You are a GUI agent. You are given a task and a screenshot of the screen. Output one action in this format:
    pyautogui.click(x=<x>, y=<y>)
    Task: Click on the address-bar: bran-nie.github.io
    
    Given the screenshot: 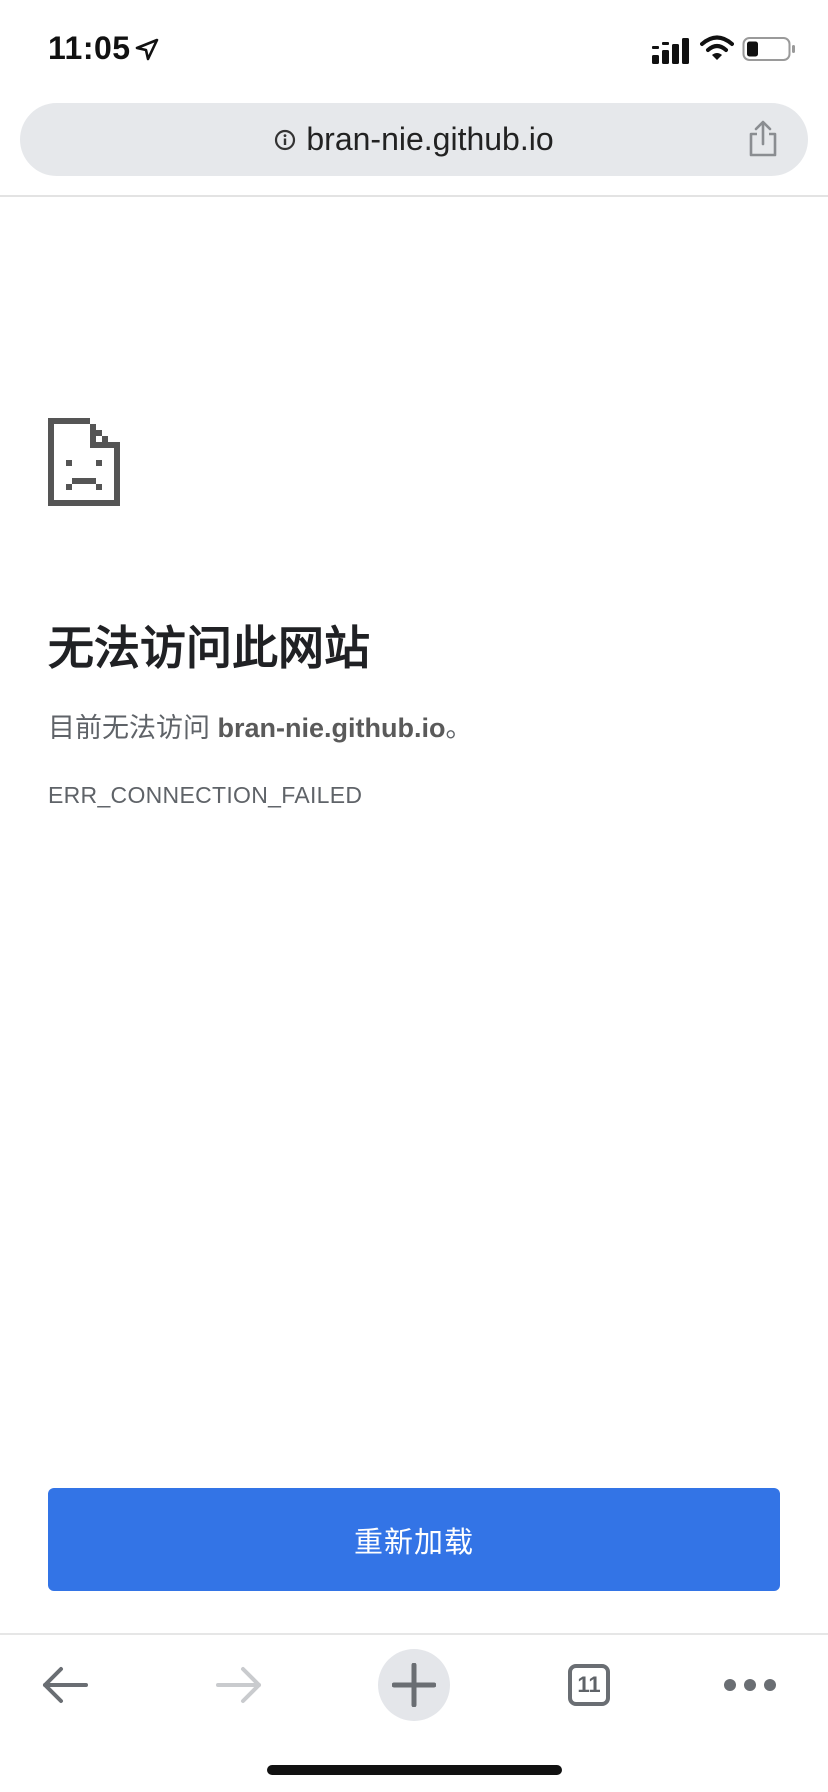 What is the action you would take?
    pyautogui.click(x=414, y=139)
    